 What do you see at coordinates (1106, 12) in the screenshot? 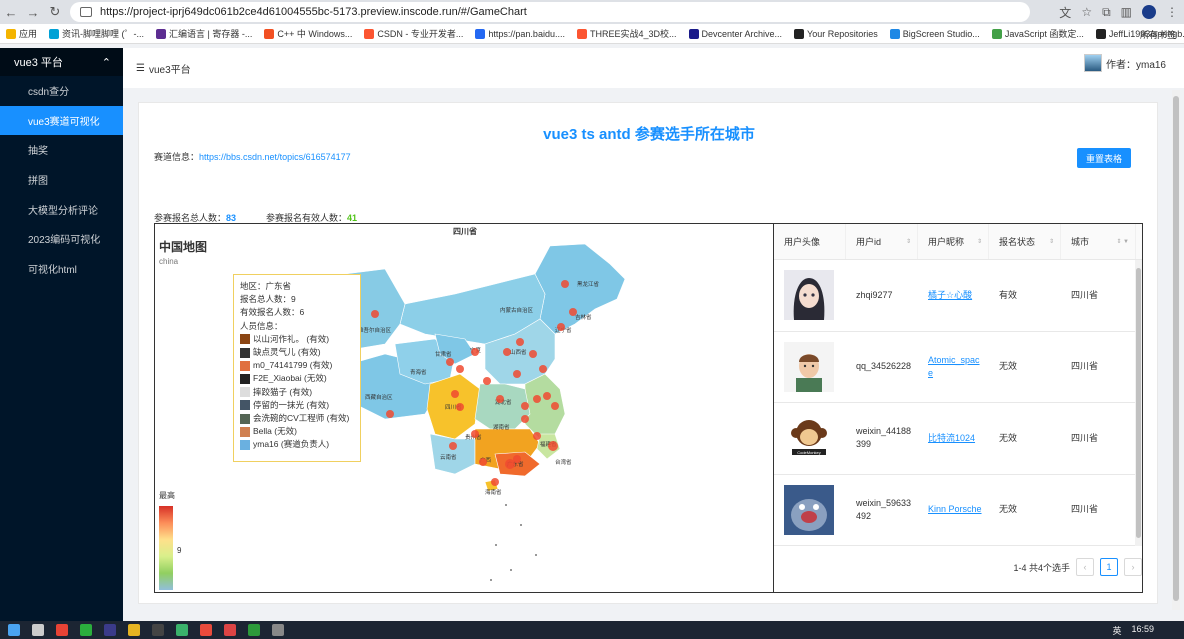
I see `extensions-icon: ⧉` at bounding box center [1106, 12].